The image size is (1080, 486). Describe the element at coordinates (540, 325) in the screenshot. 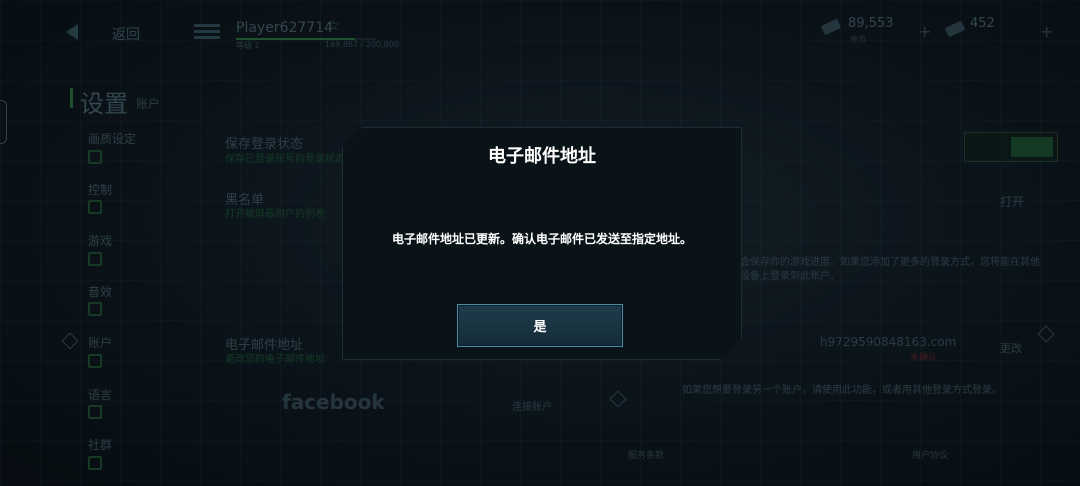

I see `yes-button: 是` at that location.